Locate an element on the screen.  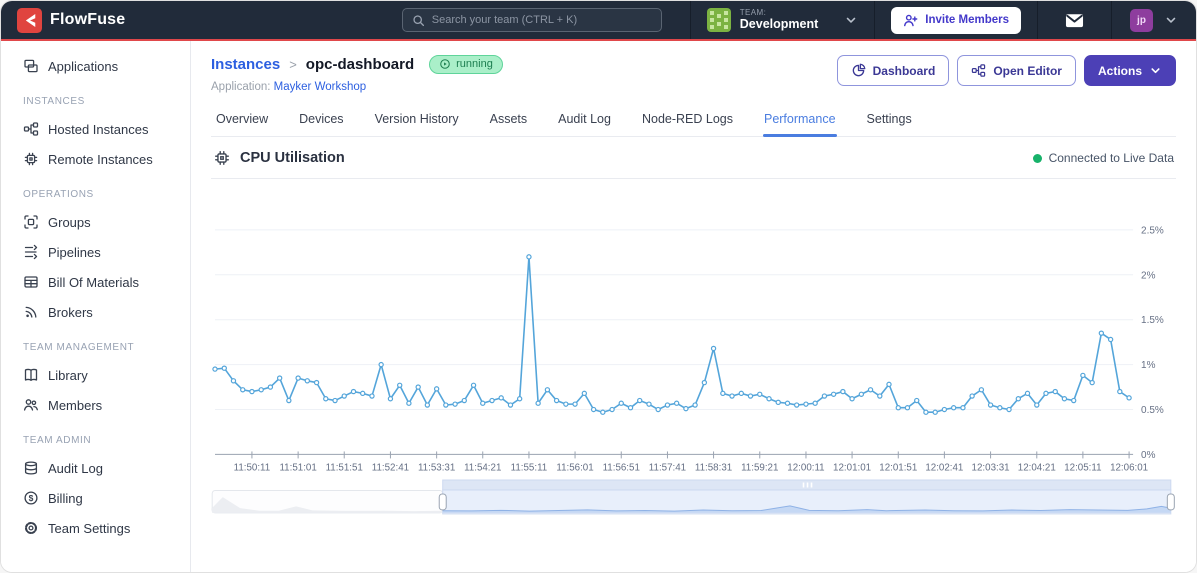
brand: FlowFuse is located at coordinates (70, 20).